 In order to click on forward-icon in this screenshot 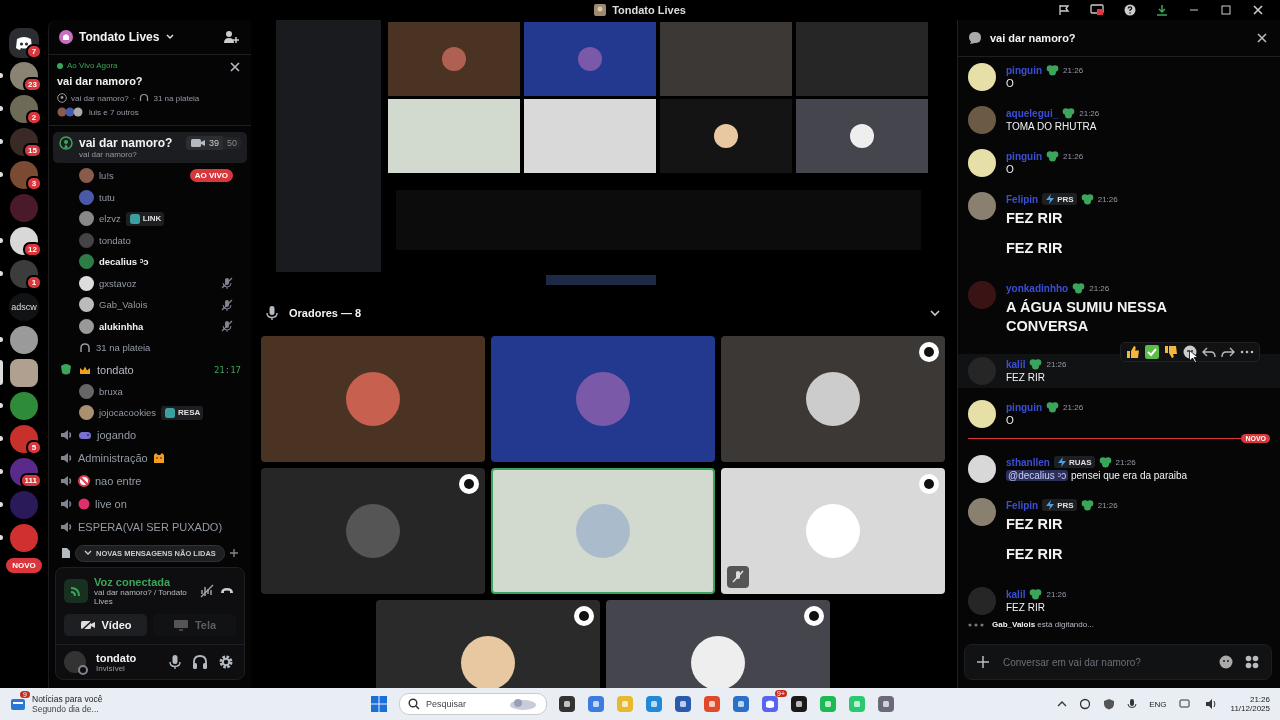, I will do `click(1228, 352)`.